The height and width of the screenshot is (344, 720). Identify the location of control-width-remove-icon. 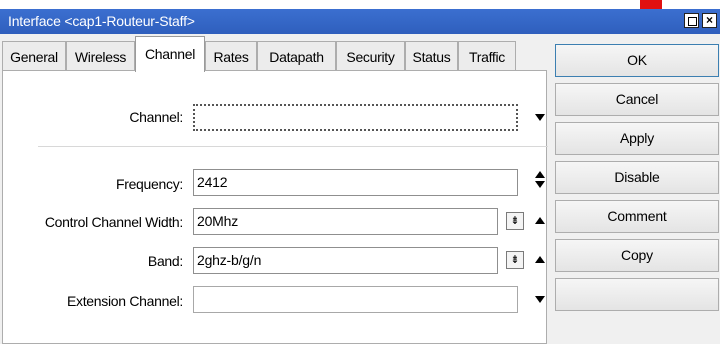
(540, 220).